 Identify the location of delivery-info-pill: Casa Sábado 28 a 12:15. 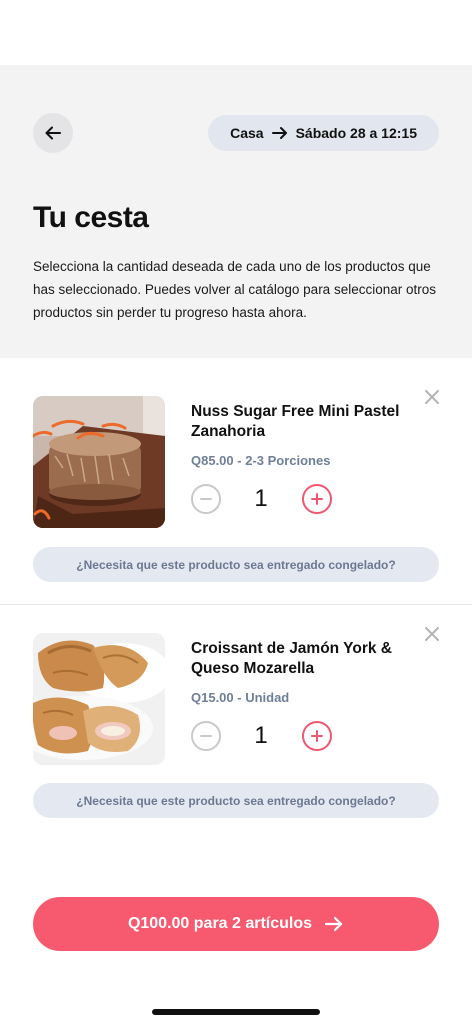
(323, 133).